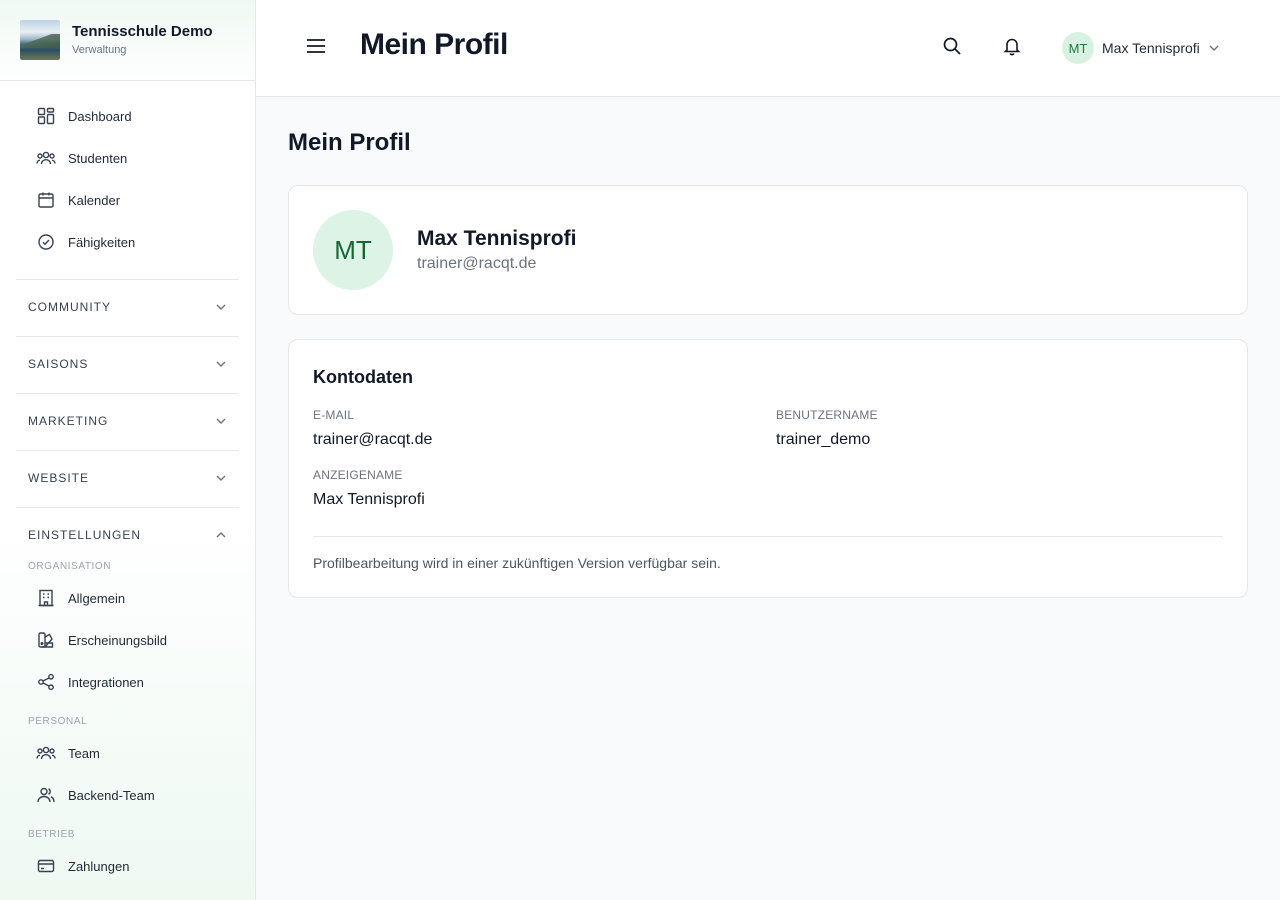  What do you see at coordinates (100, 116) in the screenshot?
I see `sidebar-item-label: Dashboard` at bounding box center [100, 116].